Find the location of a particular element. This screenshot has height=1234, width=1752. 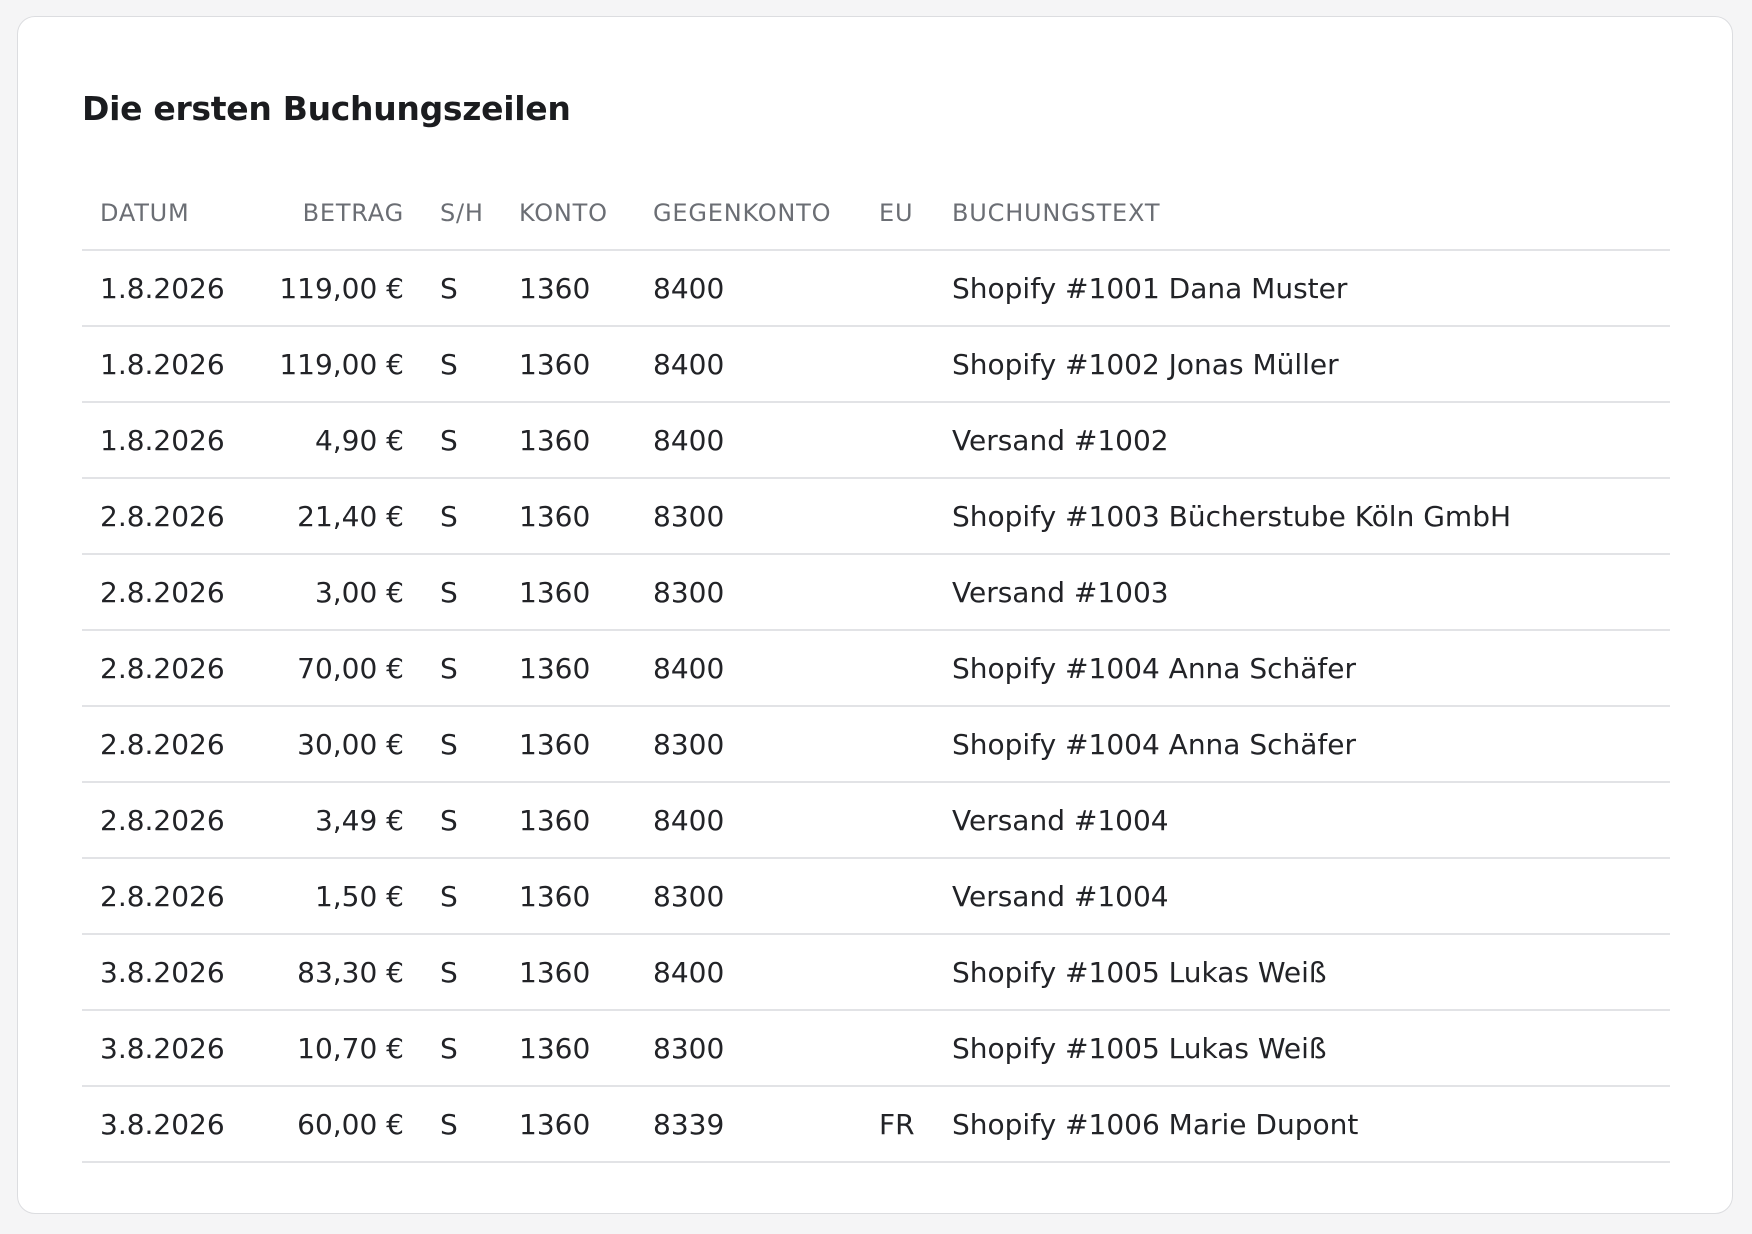

cell-buchungstext: Shopify #1002 Jonas Müller is located at coordinates (1302, 364).